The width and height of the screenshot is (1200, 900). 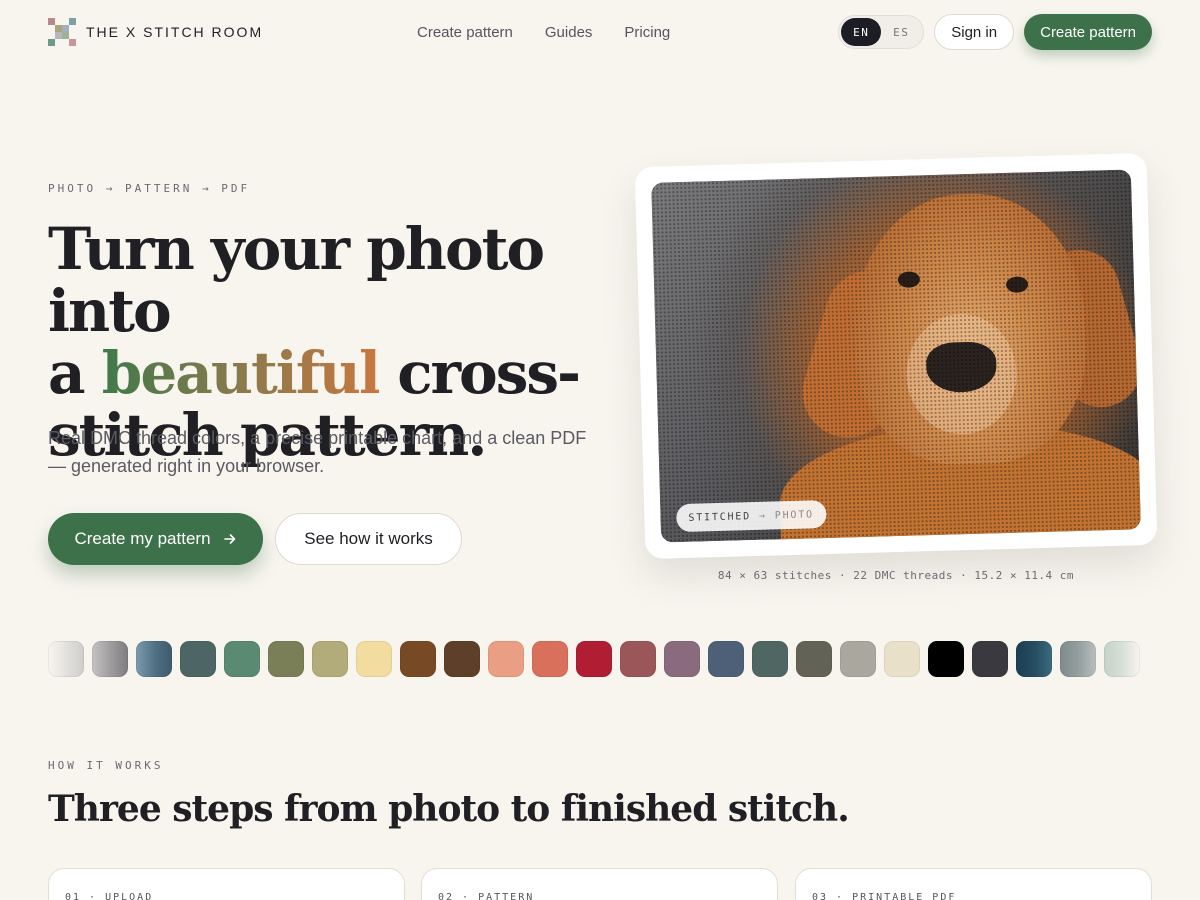 I want to click on brand-logo: THE X STITCH ROOM, so click(x=155, y=32).